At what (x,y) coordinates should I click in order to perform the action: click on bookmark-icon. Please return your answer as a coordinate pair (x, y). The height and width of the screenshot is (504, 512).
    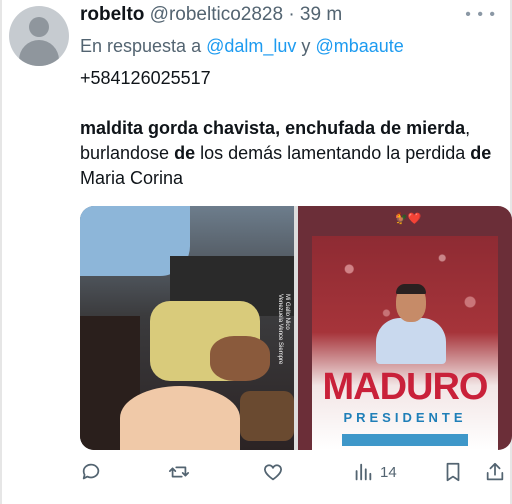
    Looking at the image, I should click on (453, 472).